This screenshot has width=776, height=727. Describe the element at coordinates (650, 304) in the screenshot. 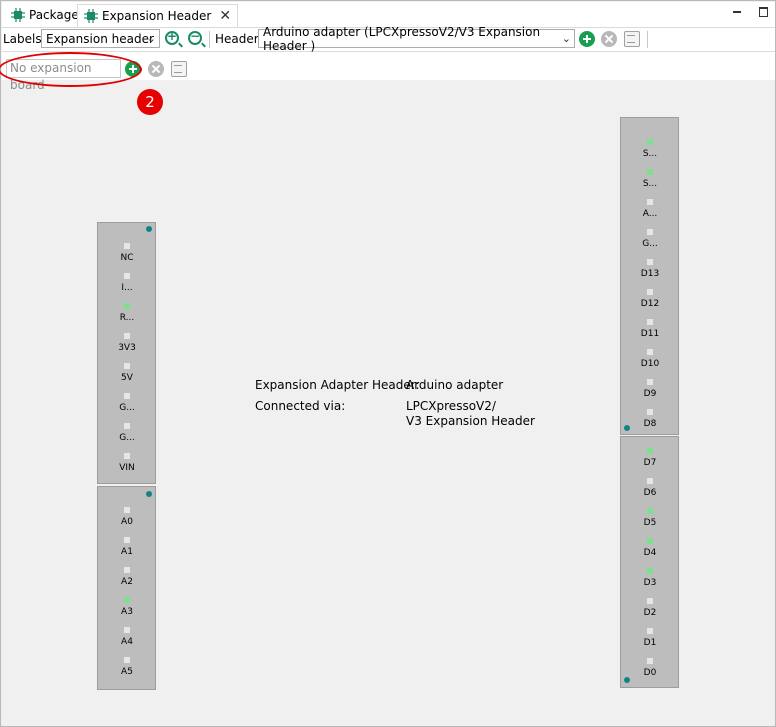

I see `pin-label: D12` at that location.